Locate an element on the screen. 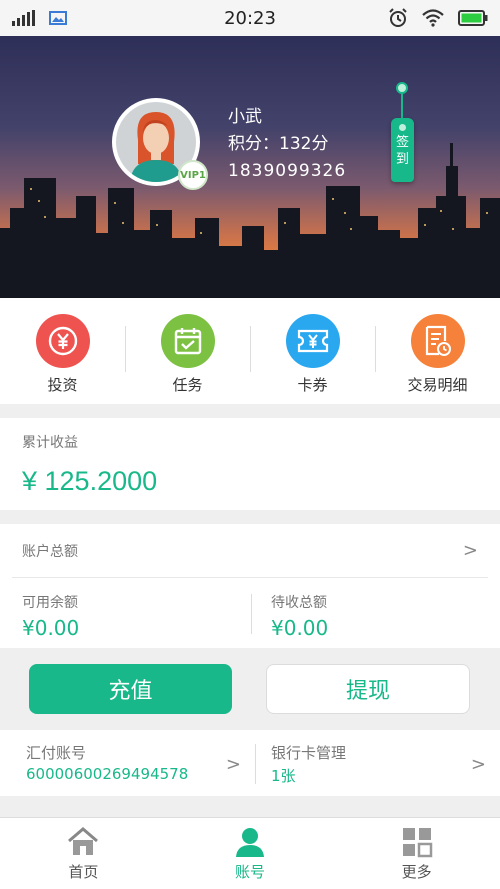 This screenshot has width=500, height=889. bank-card: 汇付账号 60000600269494578 > 银行卡管理 1张 > is located at coordinates (250, 763).